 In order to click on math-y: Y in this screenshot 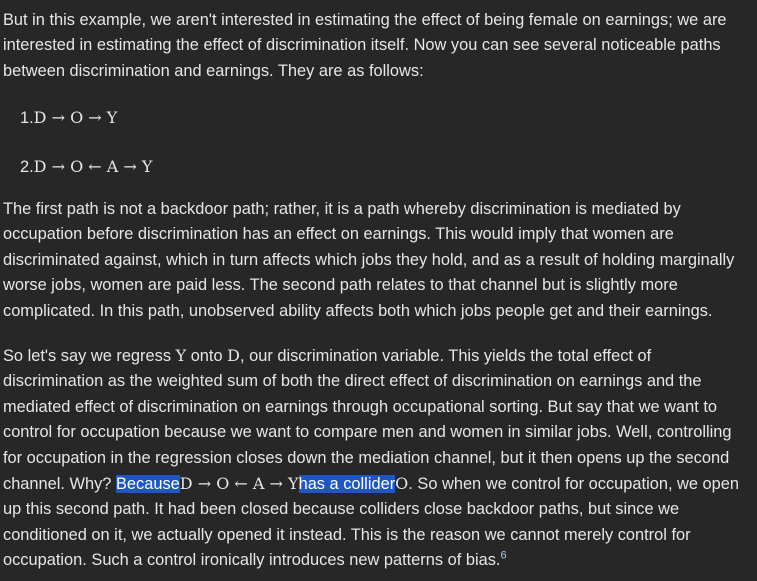, I will do `click(181, 356)`.